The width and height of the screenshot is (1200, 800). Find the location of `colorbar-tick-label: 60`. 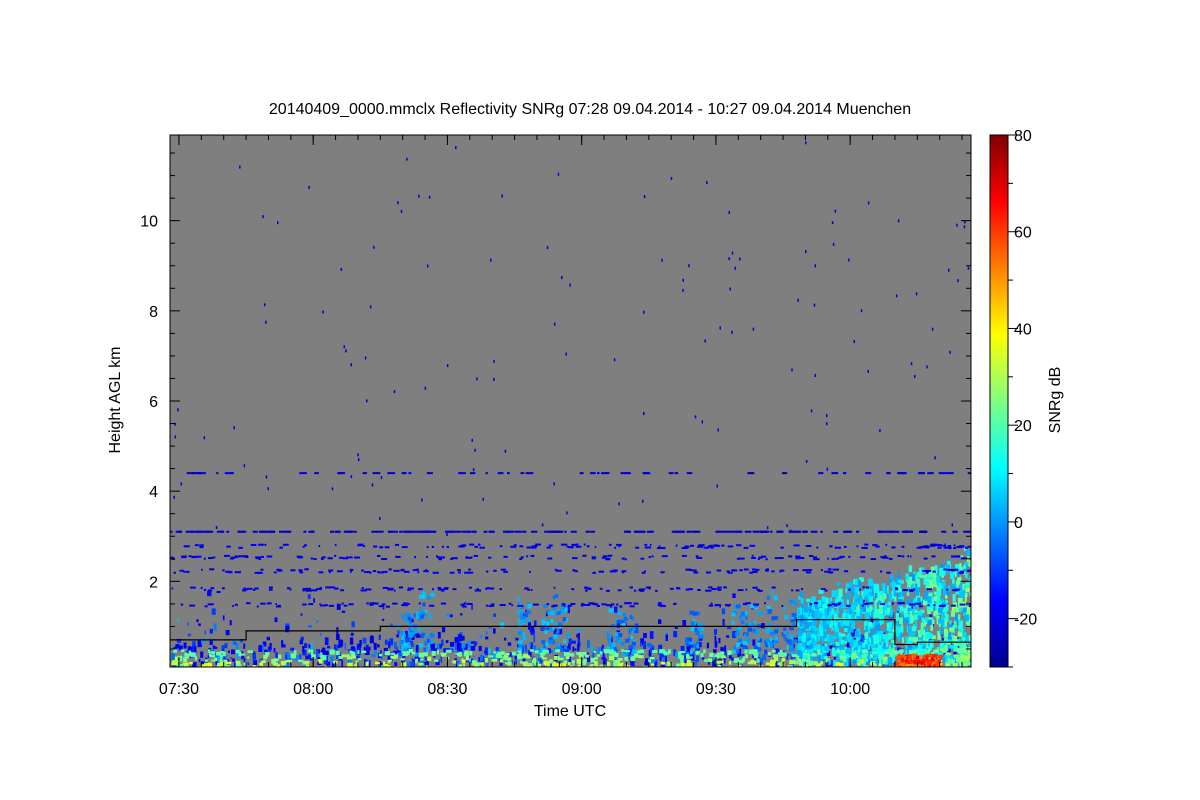

colorbar-tick-label: 60 is located at coordinates (1023, 233).